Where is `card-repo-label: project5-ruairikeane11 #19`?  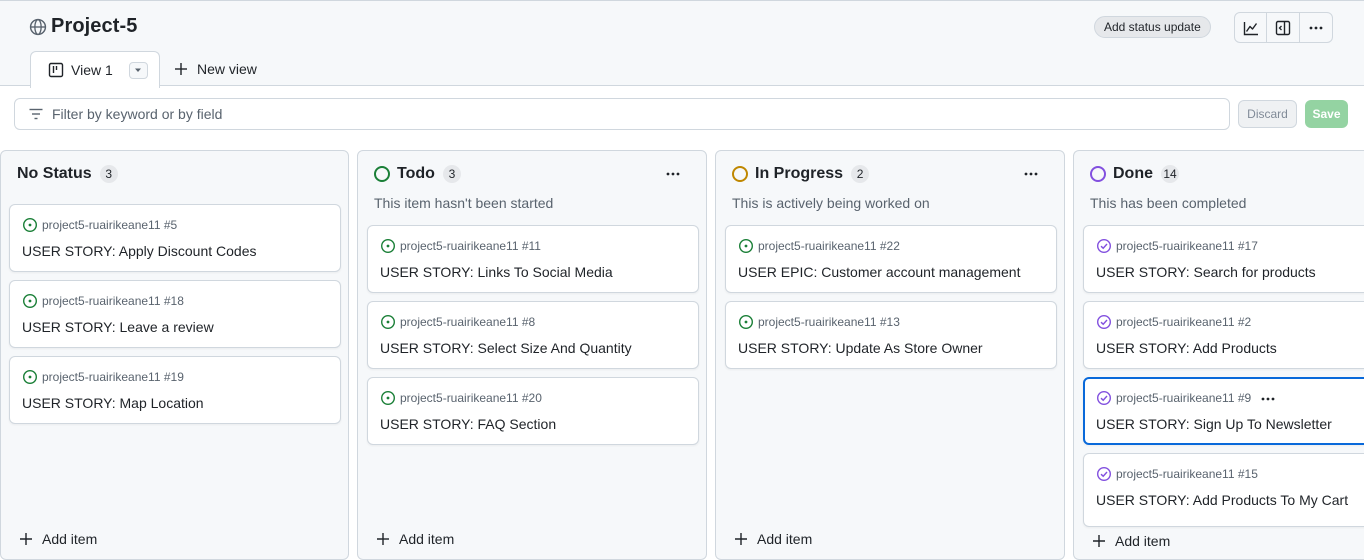
card-repo-label: project5-ruairikeane11 #19 is located at coordinates (113, 377).